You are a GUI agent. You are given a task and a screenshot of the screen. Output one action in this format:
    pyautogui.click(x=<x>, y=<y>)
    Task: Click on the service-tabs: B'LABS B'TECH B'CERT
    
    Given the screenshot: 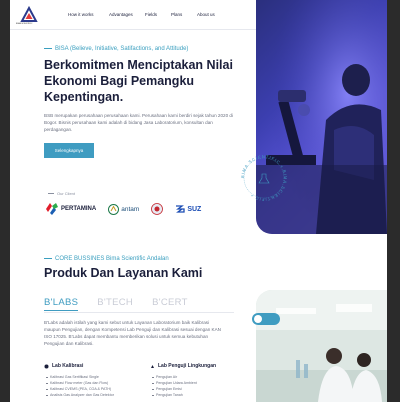 What is the action you would take?
    pyautogui.click(x=125, y=304)
    